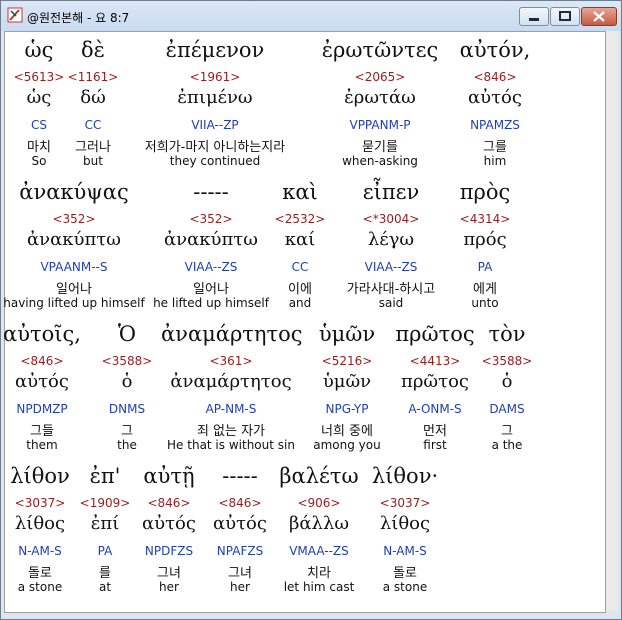  I want to click on greek-word: βαλέτω, so click(319, 476).